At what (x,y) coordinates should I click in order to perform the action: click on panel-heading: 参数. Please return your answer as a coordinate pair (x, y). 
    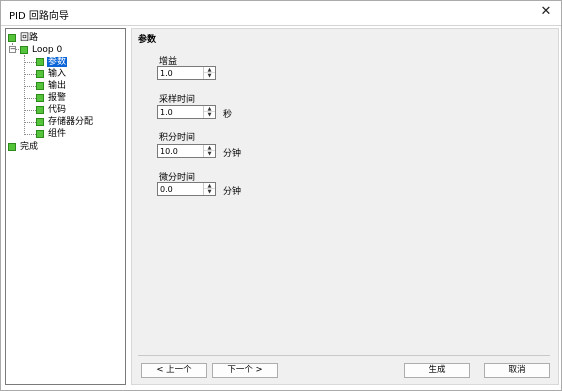
    Looking at the image, I should click on (147, 40).